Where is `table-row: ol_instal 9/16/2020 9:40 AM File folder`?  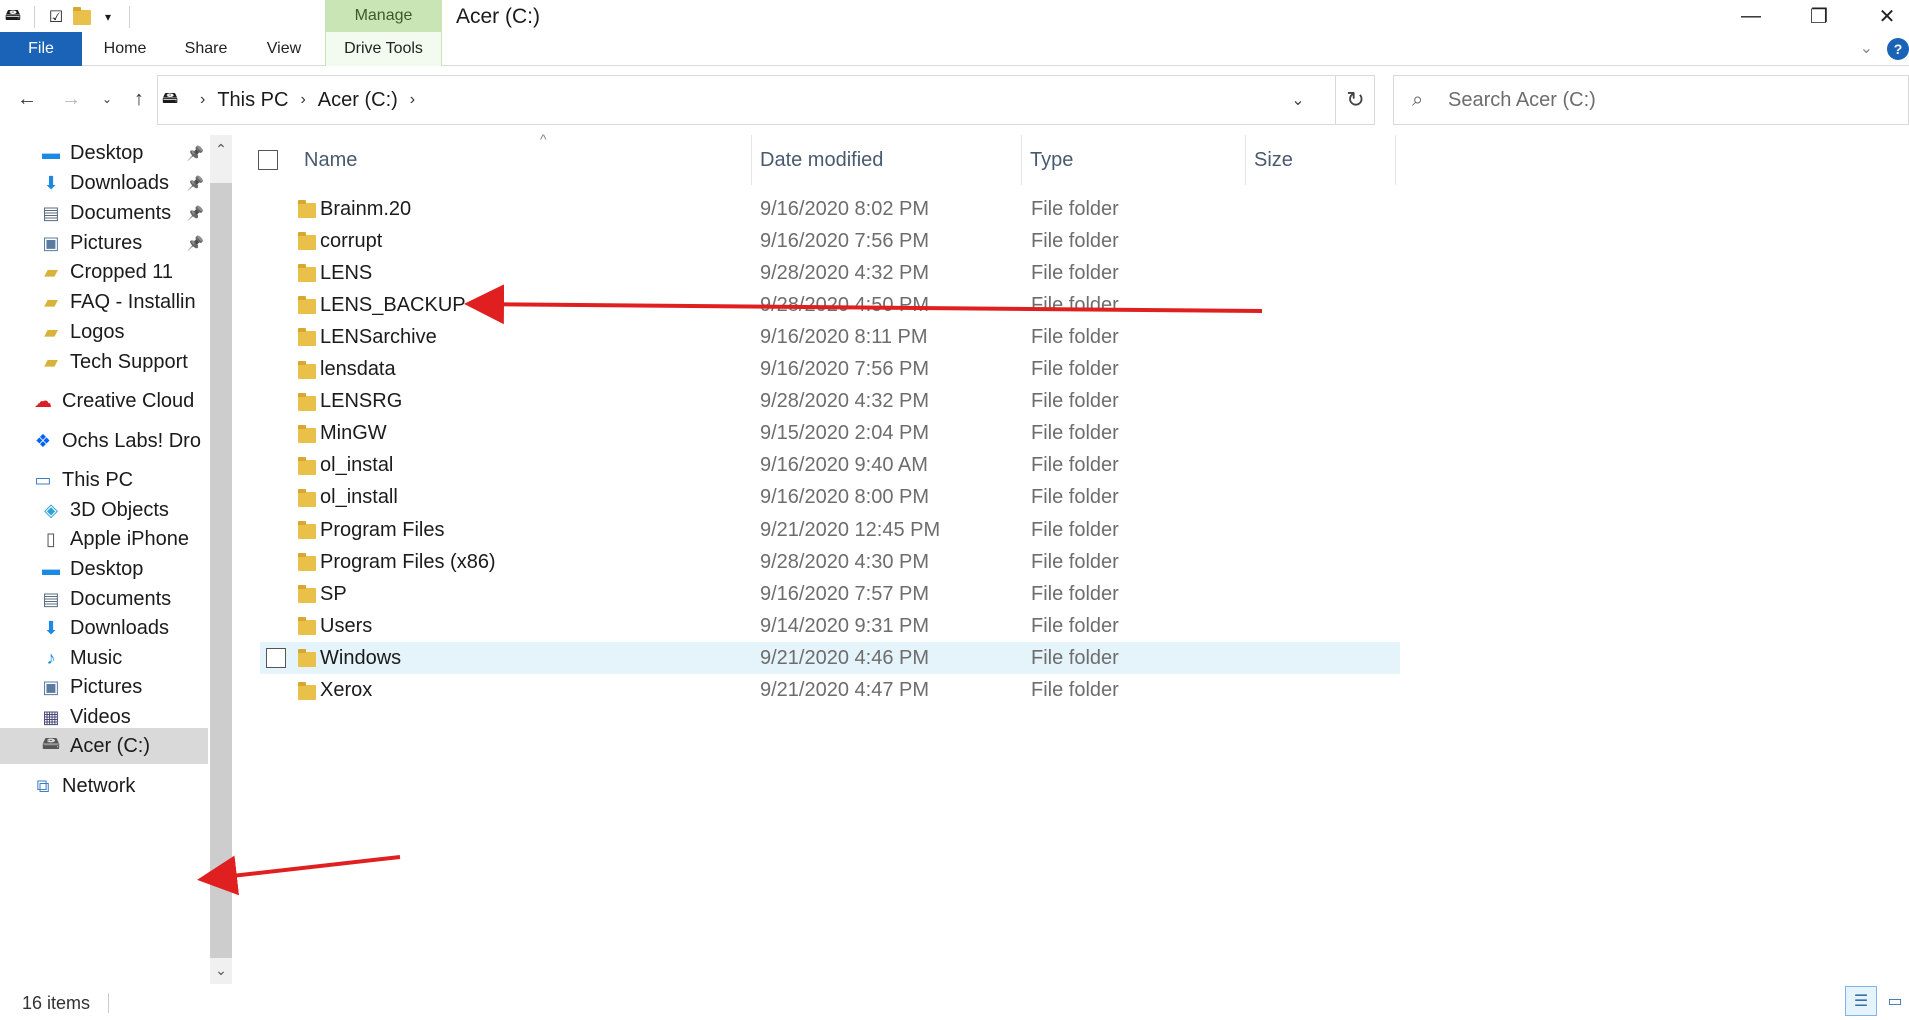
table-row: ol_instal 9/16/2020 9:40 AM File folder is located at coordinates (830, 466).